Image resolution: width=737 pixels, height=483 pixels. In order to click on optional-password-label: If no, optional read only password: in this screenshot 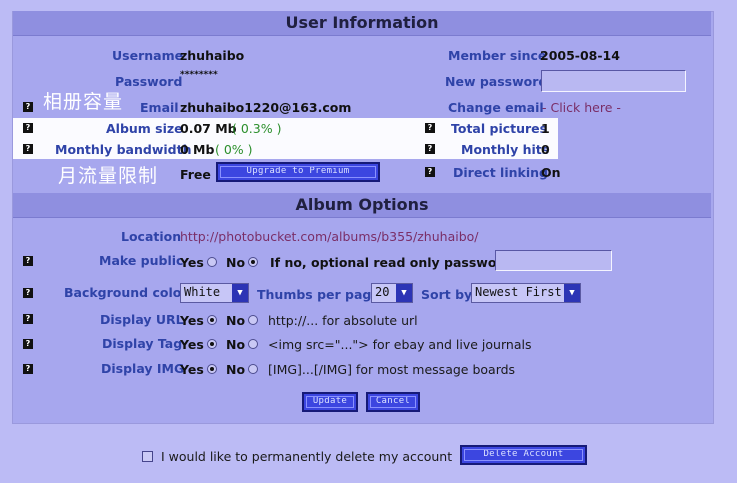, I will do `click(393, 262)`.